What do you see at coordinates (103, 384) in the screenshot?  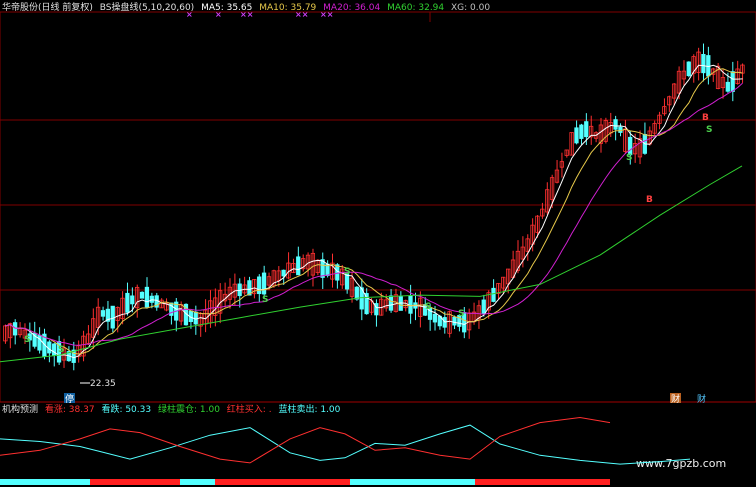 I see `low-price-label: 22.35` at bounding box center [103, 384].